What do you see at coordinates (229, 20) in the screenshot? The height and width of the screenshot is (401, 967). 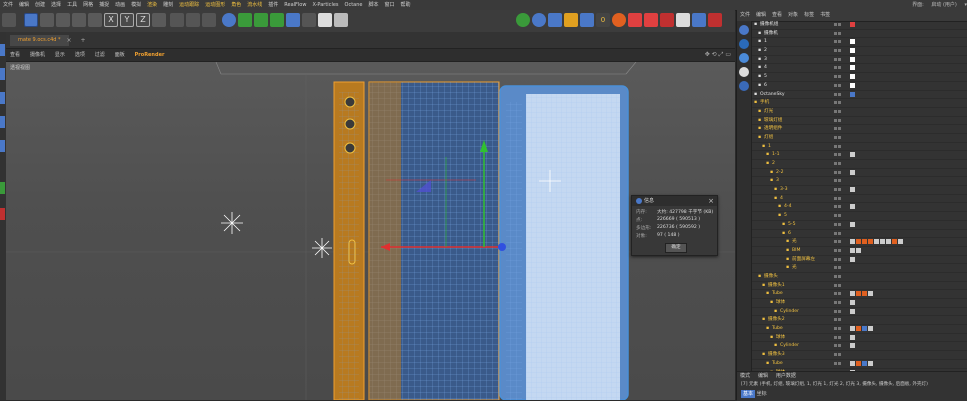 I see `cube-object-icon` at bounding box center [229, 20].